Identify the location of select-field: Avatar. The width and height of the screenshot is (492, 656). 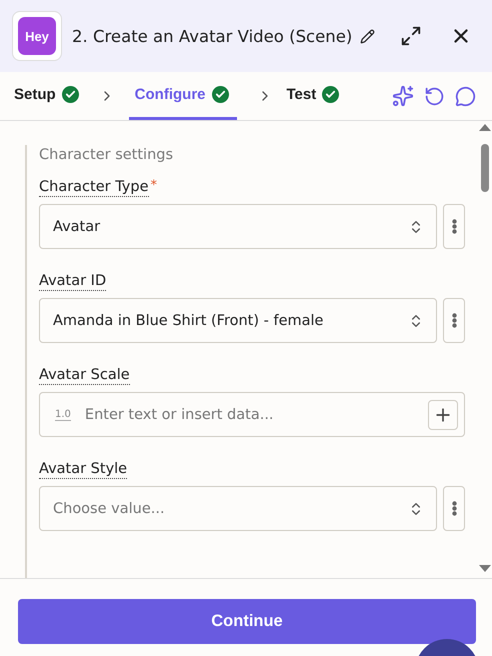
(238, 226).